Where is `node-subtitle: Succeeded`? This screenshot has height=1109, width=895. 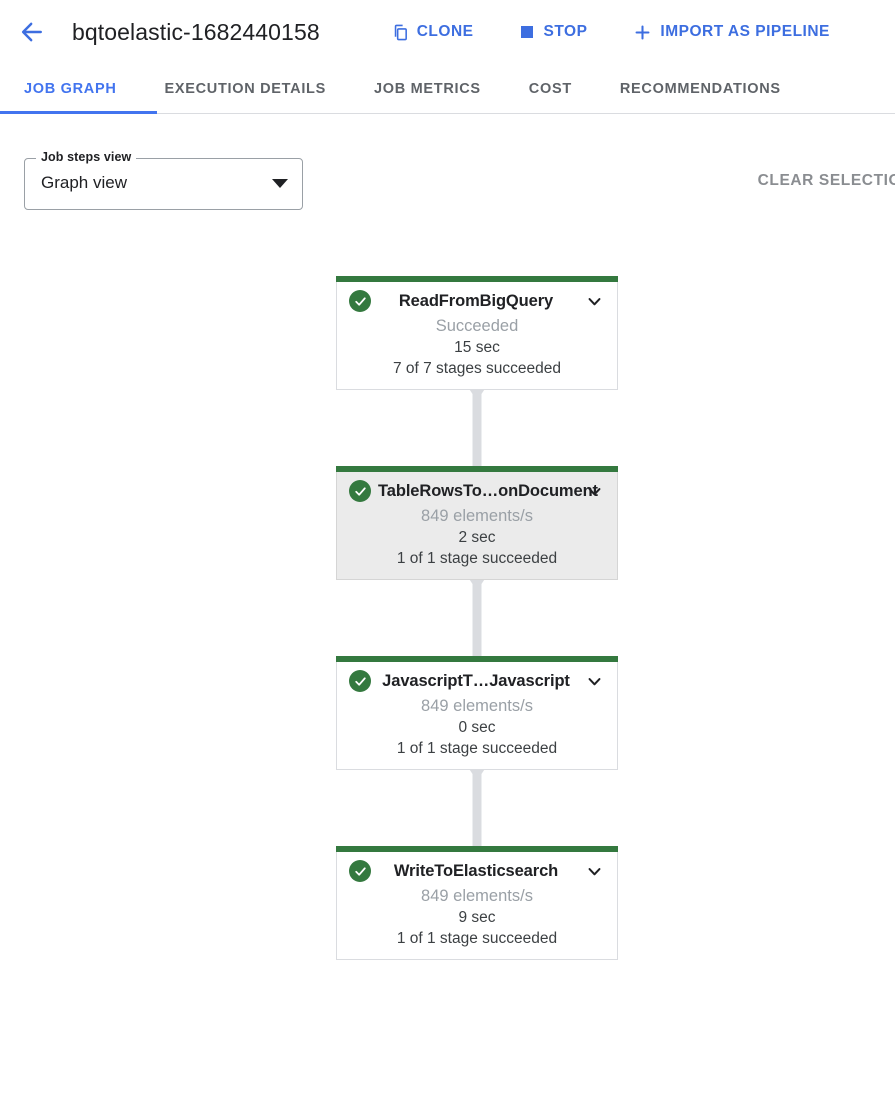 node-subtitle: Succeeded is located at coordinates (477, 326).